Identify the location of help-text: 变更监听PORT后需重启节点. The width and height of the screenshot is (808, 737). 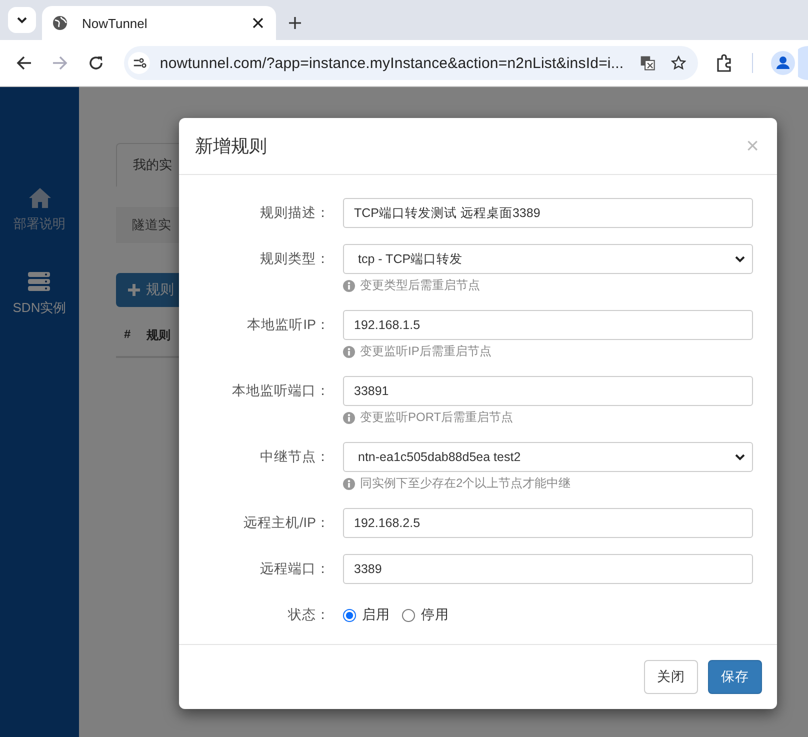
(437, 417).